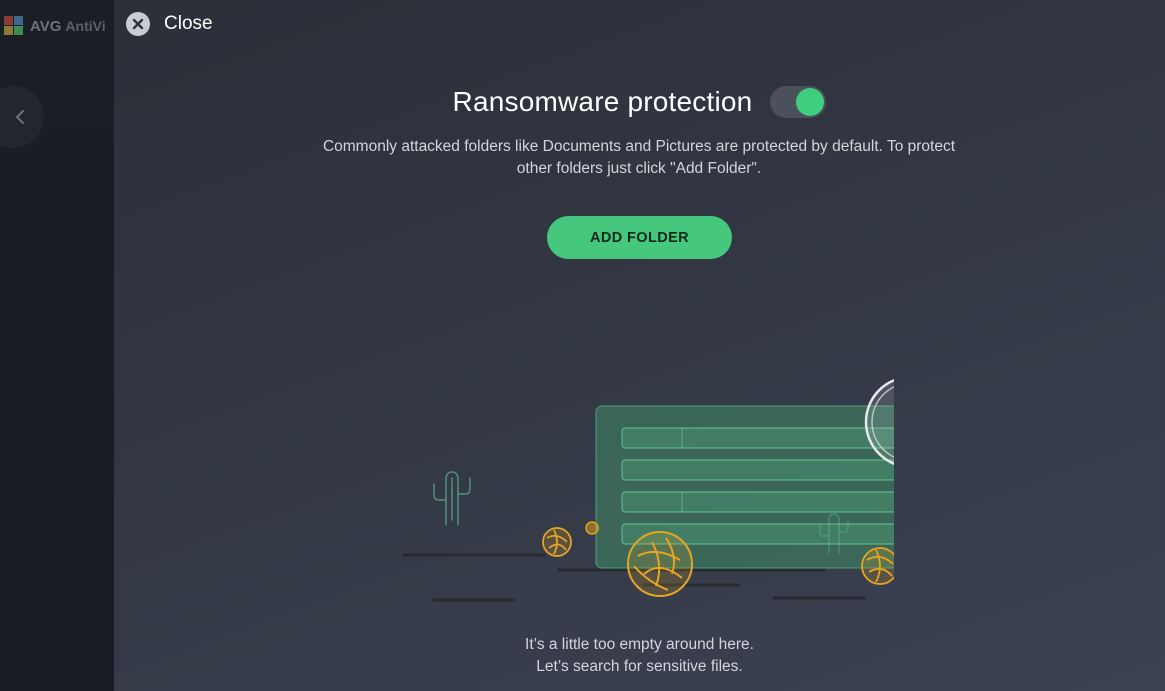 The width and height of the screenshot is (1165, 691). I want to click on chevron-left-icon, so click(20, 117).